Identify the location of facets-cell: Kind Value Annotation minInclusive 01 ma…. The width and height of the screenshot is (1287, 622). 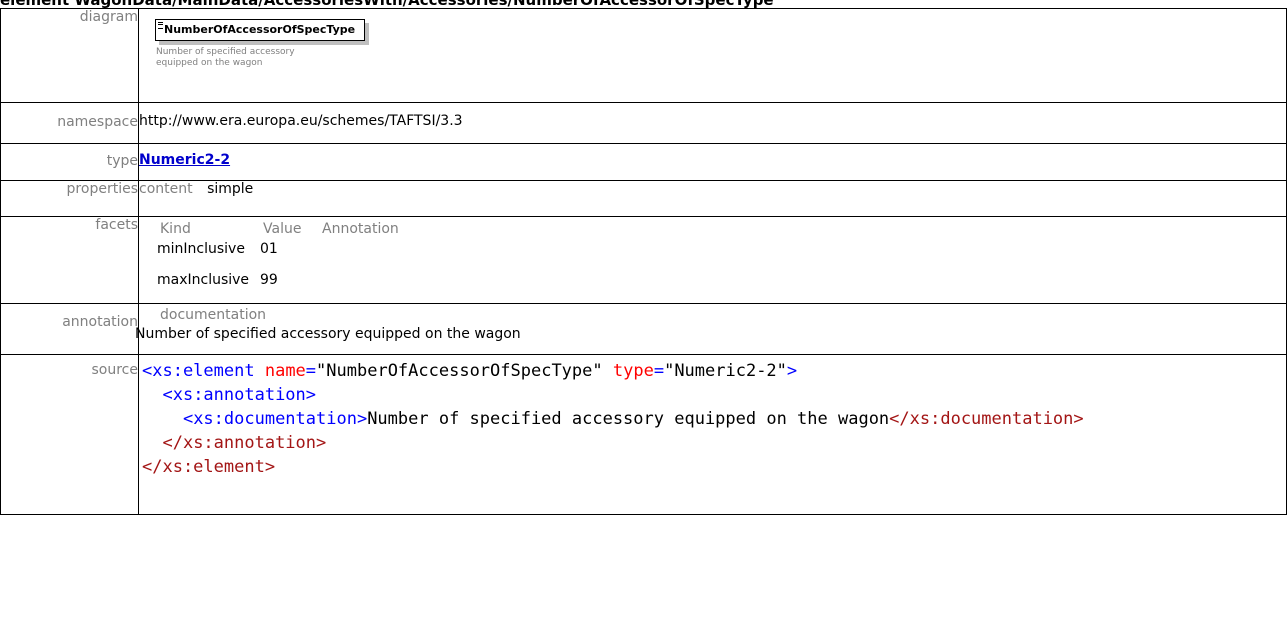
(712, 260).